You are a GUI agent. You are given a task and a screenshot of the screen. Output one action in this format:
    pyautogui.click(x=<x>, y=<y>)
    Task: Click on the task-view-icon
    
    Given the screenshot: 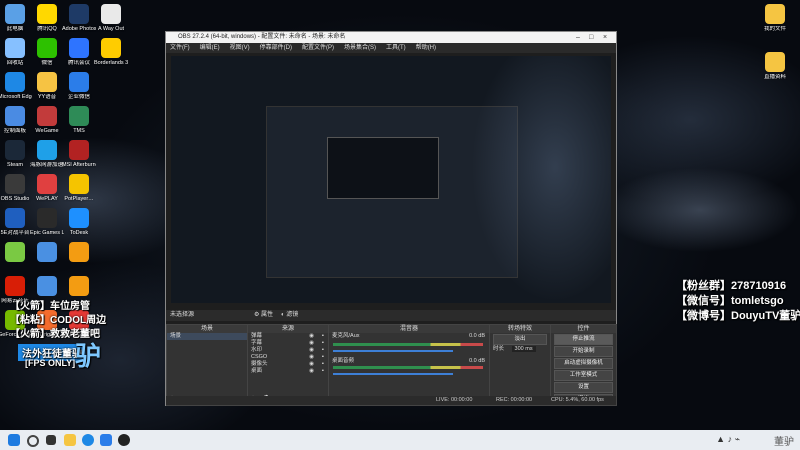 What is the action you would take?
    pyautogui.click(x=51, y=440)
    